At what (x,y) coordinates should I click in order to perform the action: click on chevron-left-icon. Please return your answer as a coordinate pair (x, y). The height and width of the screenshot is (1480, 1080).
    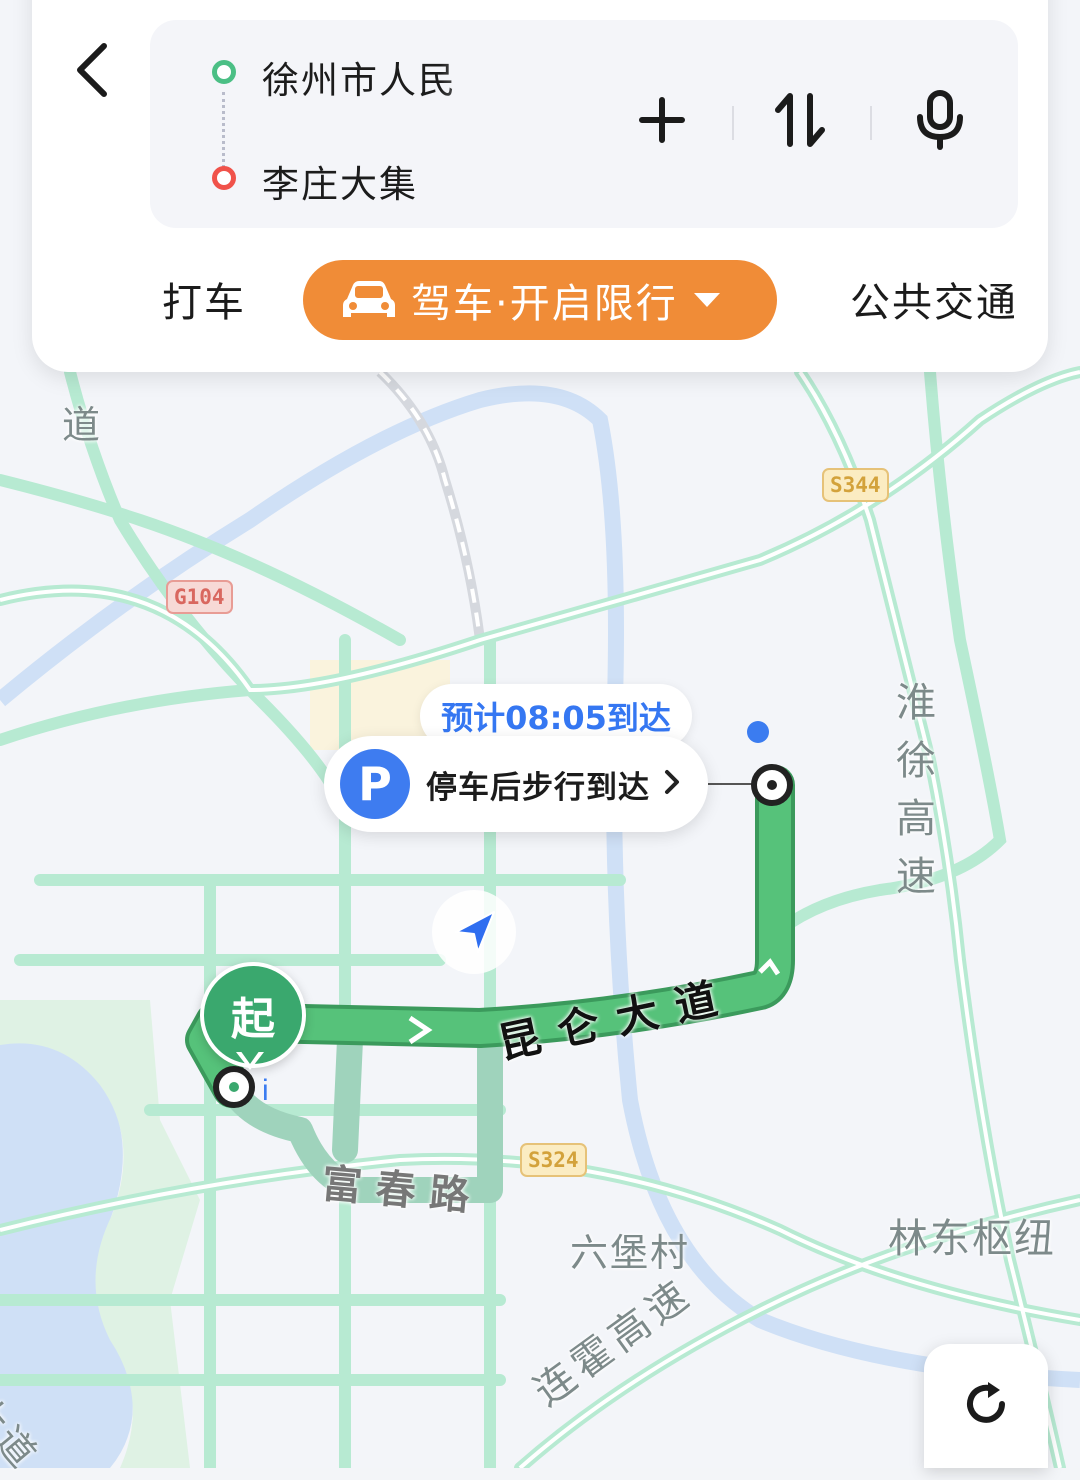
    Looking at the image, I should click on (92, 72).